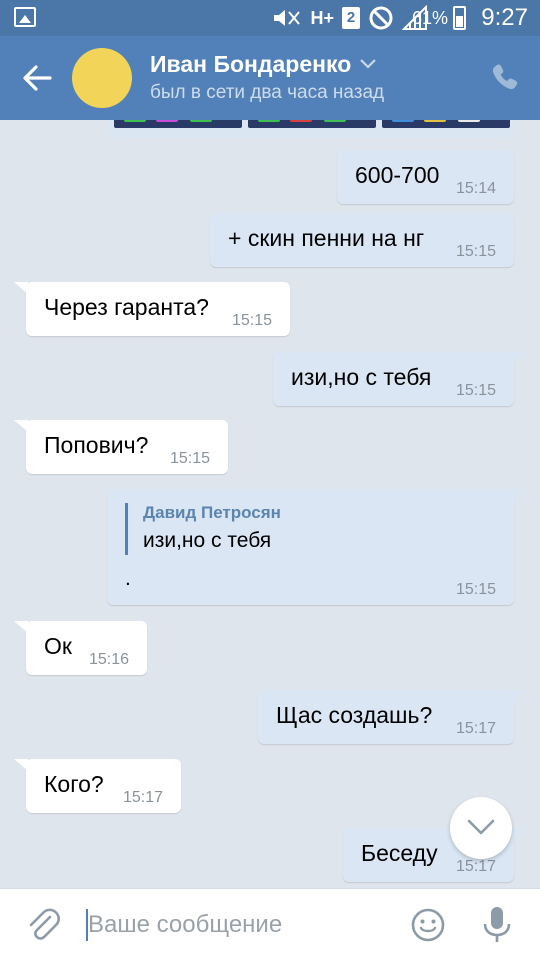 This screenshot has height=960, width=540. What do you see at coordinates (126, 307) in the screenshot?
I see `message-text: Через гаранта?` at bounding box center [126, 307].